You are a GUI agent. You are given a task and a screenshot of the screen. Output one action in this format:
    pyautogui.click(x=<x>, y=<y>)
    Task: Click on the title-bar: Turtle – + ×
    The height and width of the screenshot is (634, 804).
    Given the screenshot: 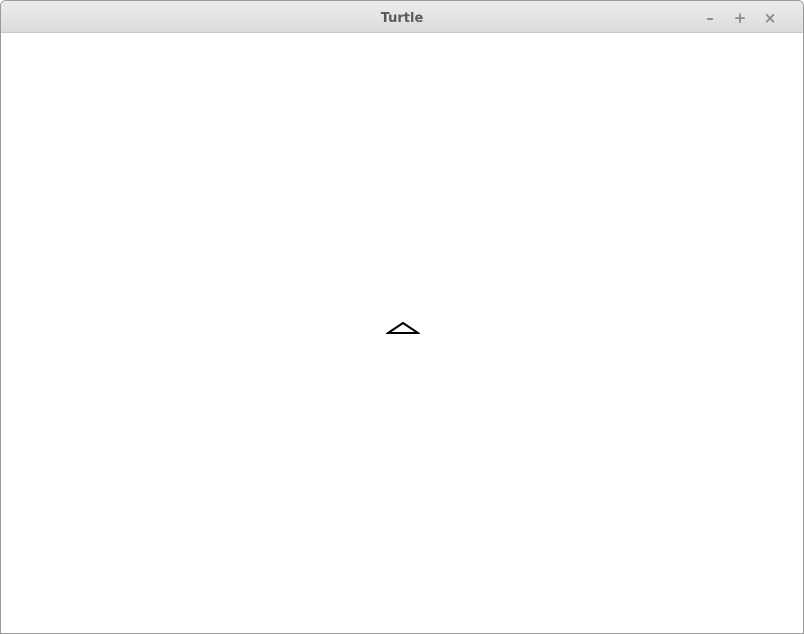 What is the action you would take?
    pyautogui.click(x=402, y=17)
    